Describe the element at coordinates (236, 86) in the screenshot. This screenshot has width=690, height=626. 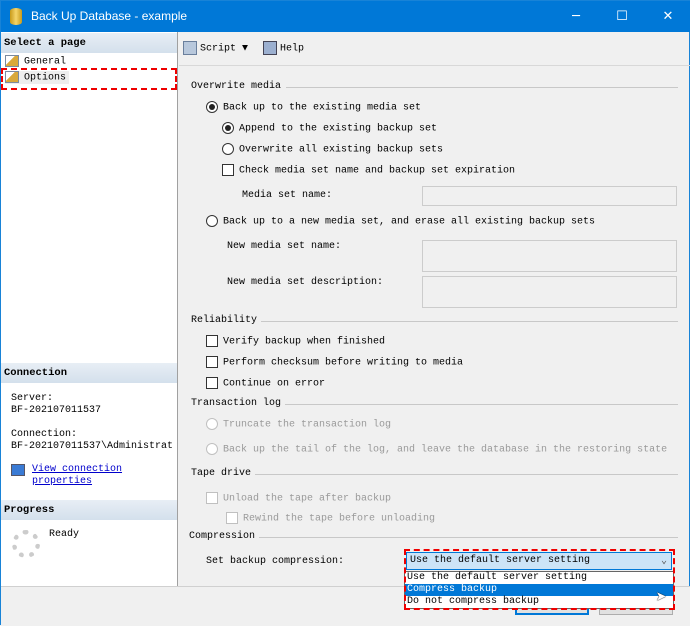
I see `overwrite-media-title: Overwrite media` at that location.